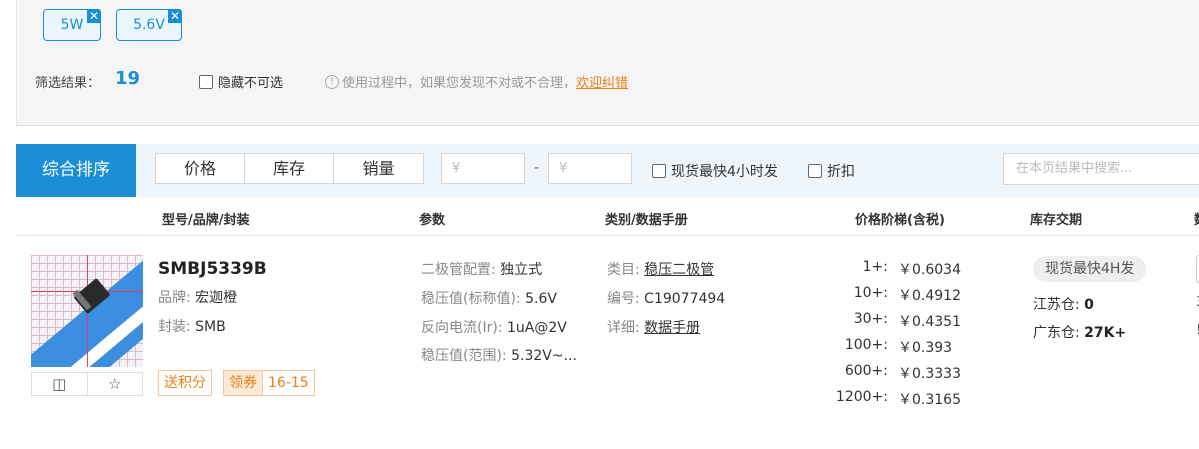  I want to click on brand-label: 品牌:, so click(174, 298).